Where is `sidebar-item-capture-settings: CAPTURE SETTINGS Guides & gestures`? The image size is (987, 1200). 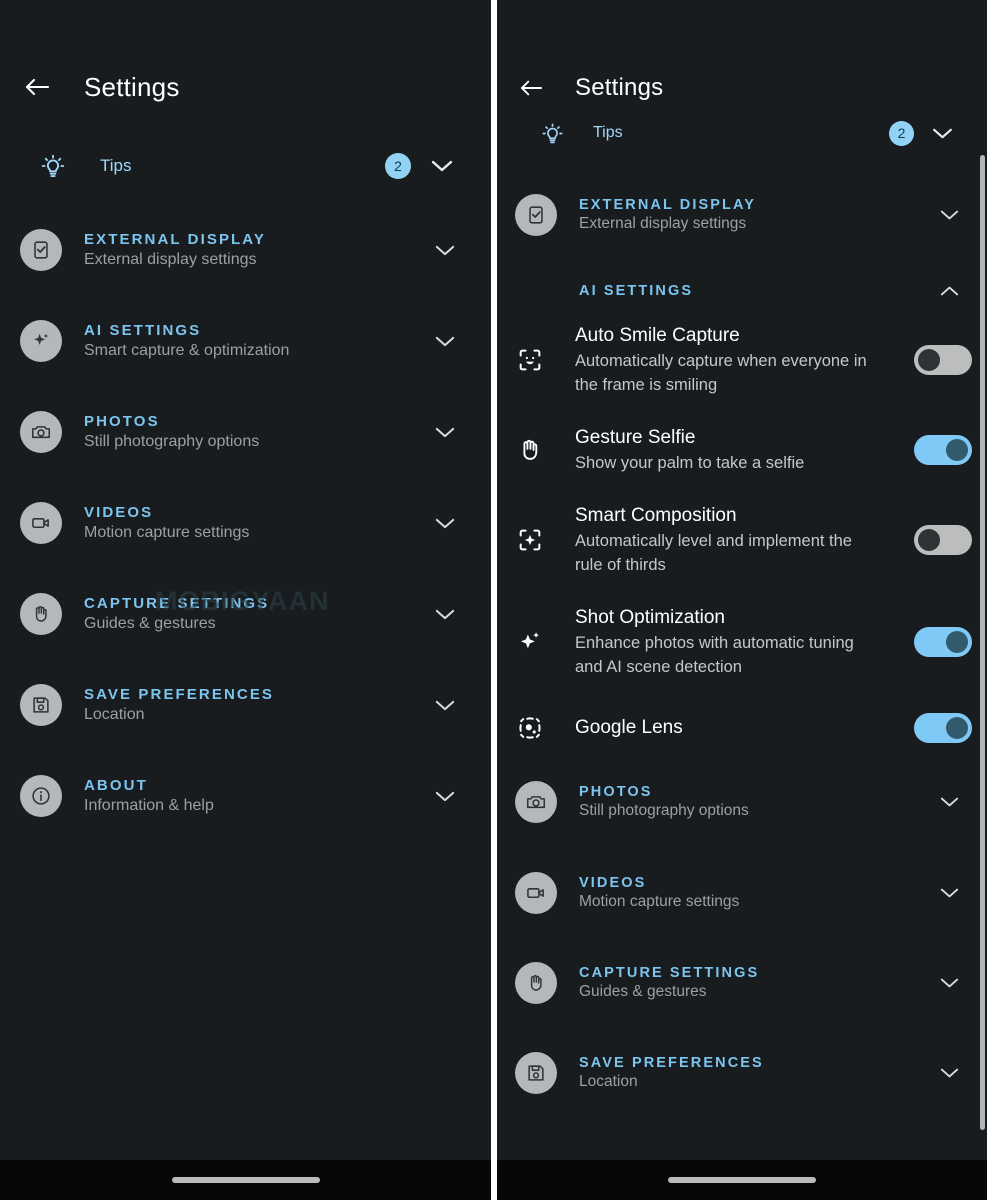 sidebar-item-capture-settings: CAPTURE SETTINGS Guides & gestures is located at coordinates (245, 614).